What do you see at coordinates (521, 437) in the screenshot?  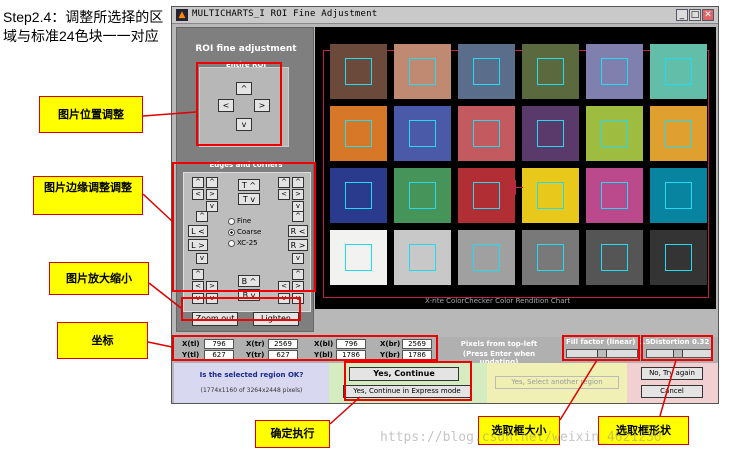 I see `watermark: https://blog.csdn.net/weixin_4621230` at bounding box center [521, 437].